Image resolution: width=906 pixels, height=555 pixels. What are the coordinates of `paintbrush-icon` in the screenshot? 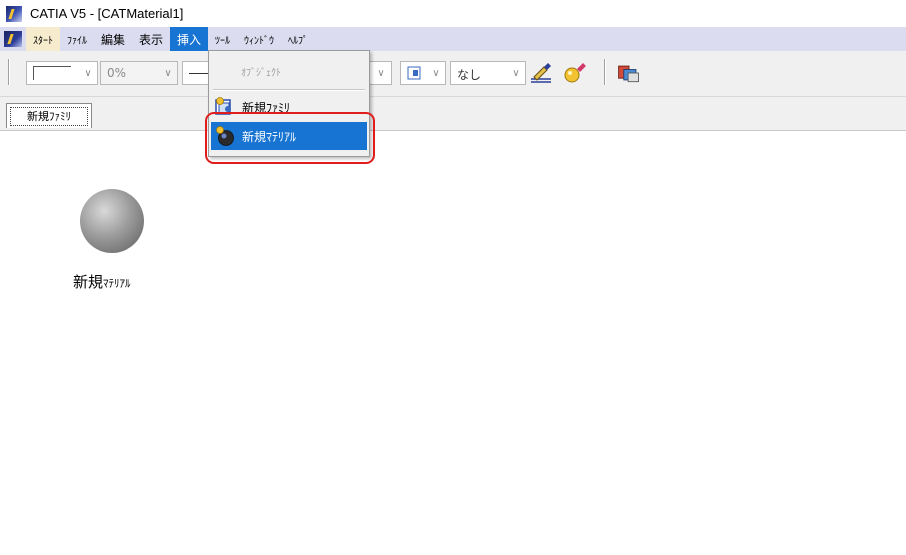 It's located at (541, 73).